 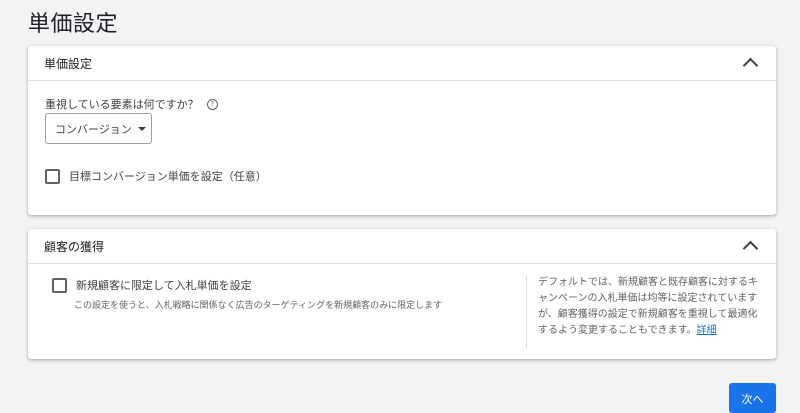 I want to click on new-customer-checkbox, so click(x=59, y=285).